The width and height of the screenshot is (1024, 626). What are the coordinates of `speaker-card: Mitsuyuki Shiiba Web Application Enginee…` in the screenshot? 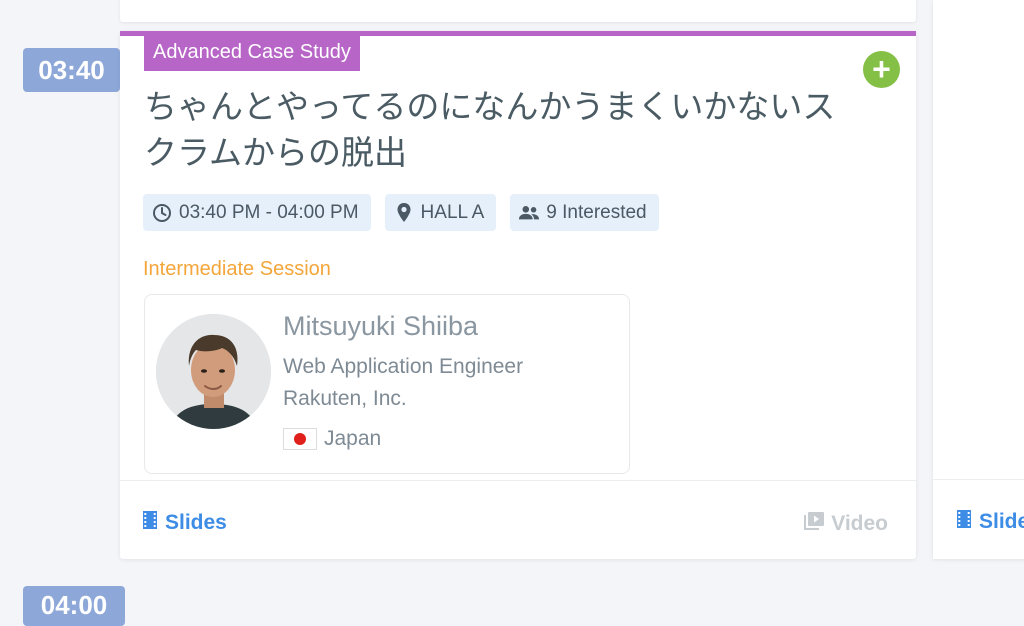 It's located at (387, 384).